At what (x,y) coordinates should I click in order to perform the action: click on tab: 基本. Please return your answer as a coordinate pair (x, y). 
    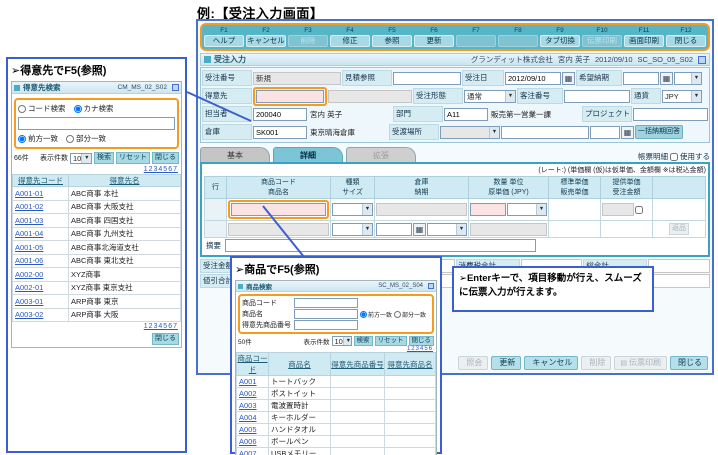
    Looking at the image, I should click on (235, 154).